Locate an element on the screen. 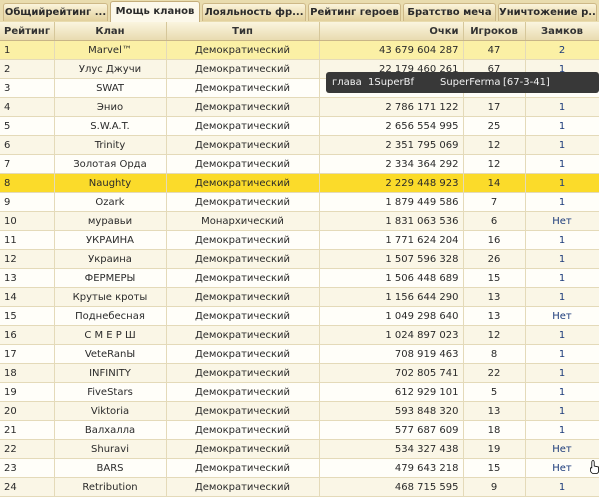  table-row: 20 Viktoria Демократический 593 848 320 13 1 is located at coordinates (299, 411).